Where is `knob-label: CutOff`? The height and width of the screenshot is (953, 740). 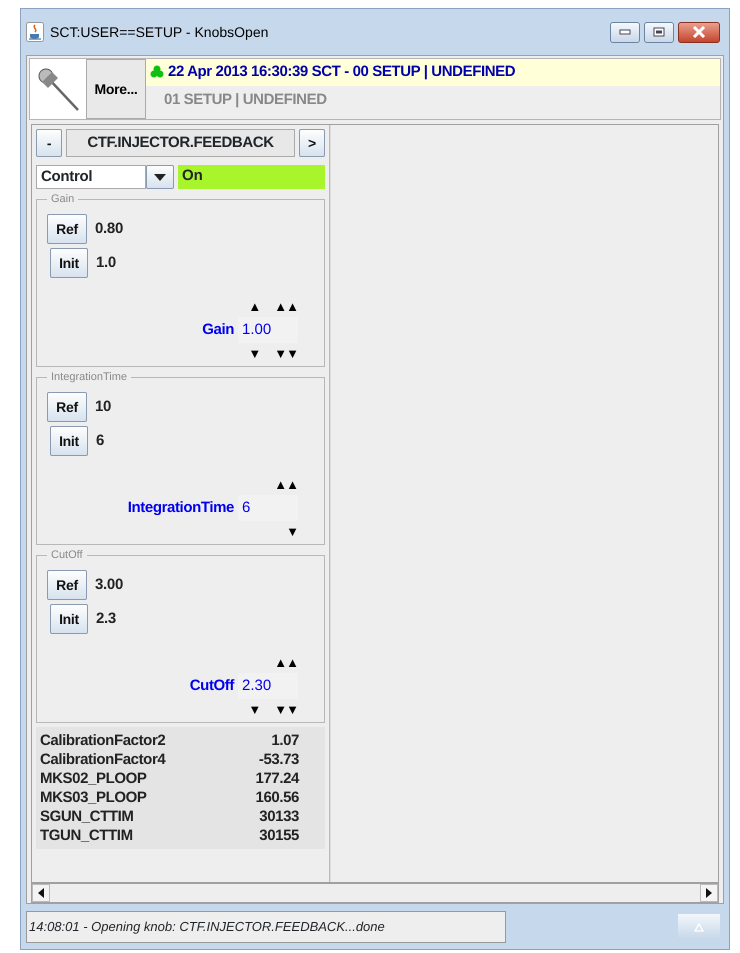
knob-label: CutOff is located at coordinates (212, 686).